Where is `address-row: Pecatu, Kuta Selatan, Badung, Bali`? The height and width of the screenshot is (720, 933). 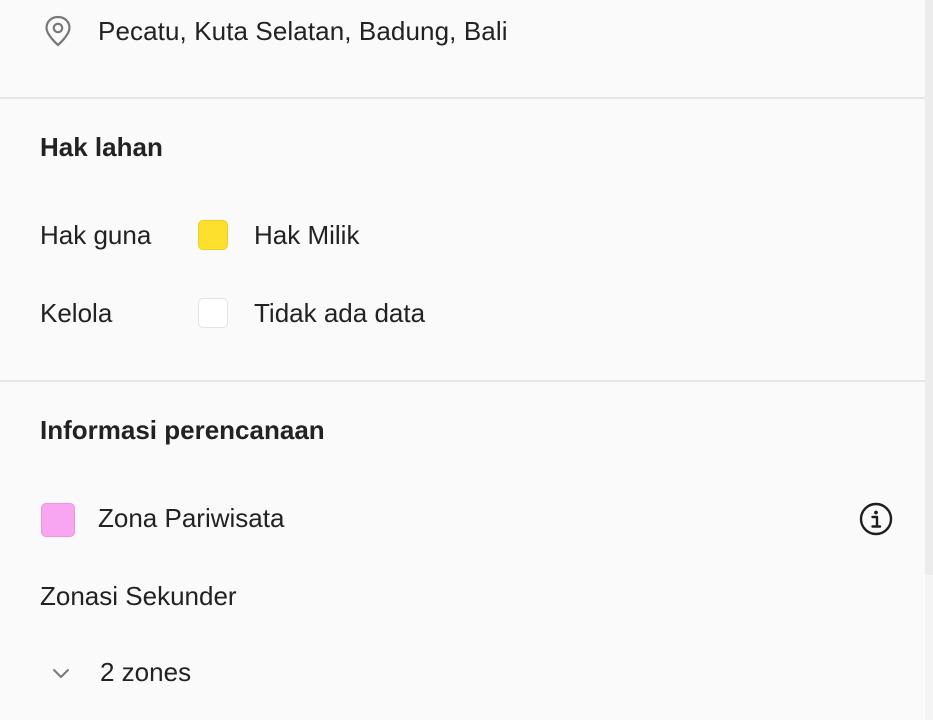 address-row: Pecatu, Kuta Selatan, Badung, Bali is located at coordinates (275, 31).